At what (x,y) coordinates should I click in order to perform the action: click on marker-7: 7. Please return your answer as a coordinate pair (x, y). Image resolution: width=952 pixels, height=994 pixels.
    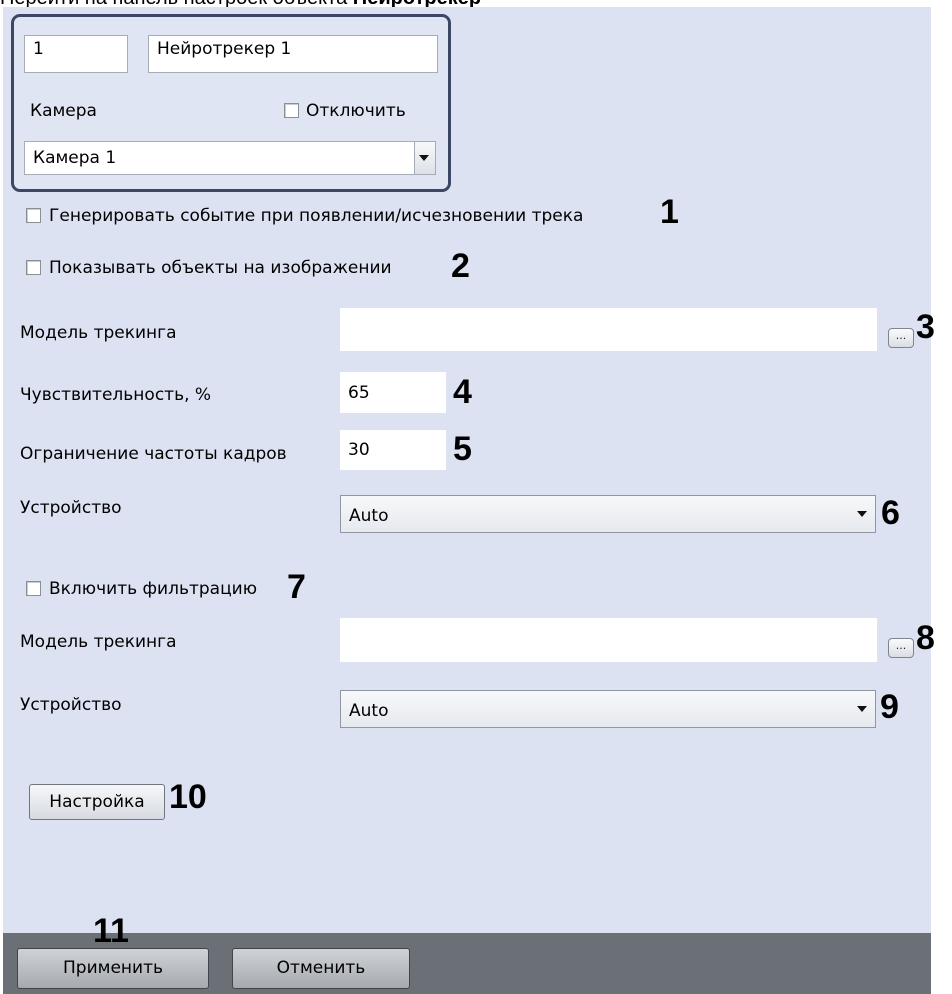
    Looking at the image, I should click on (296, 587).